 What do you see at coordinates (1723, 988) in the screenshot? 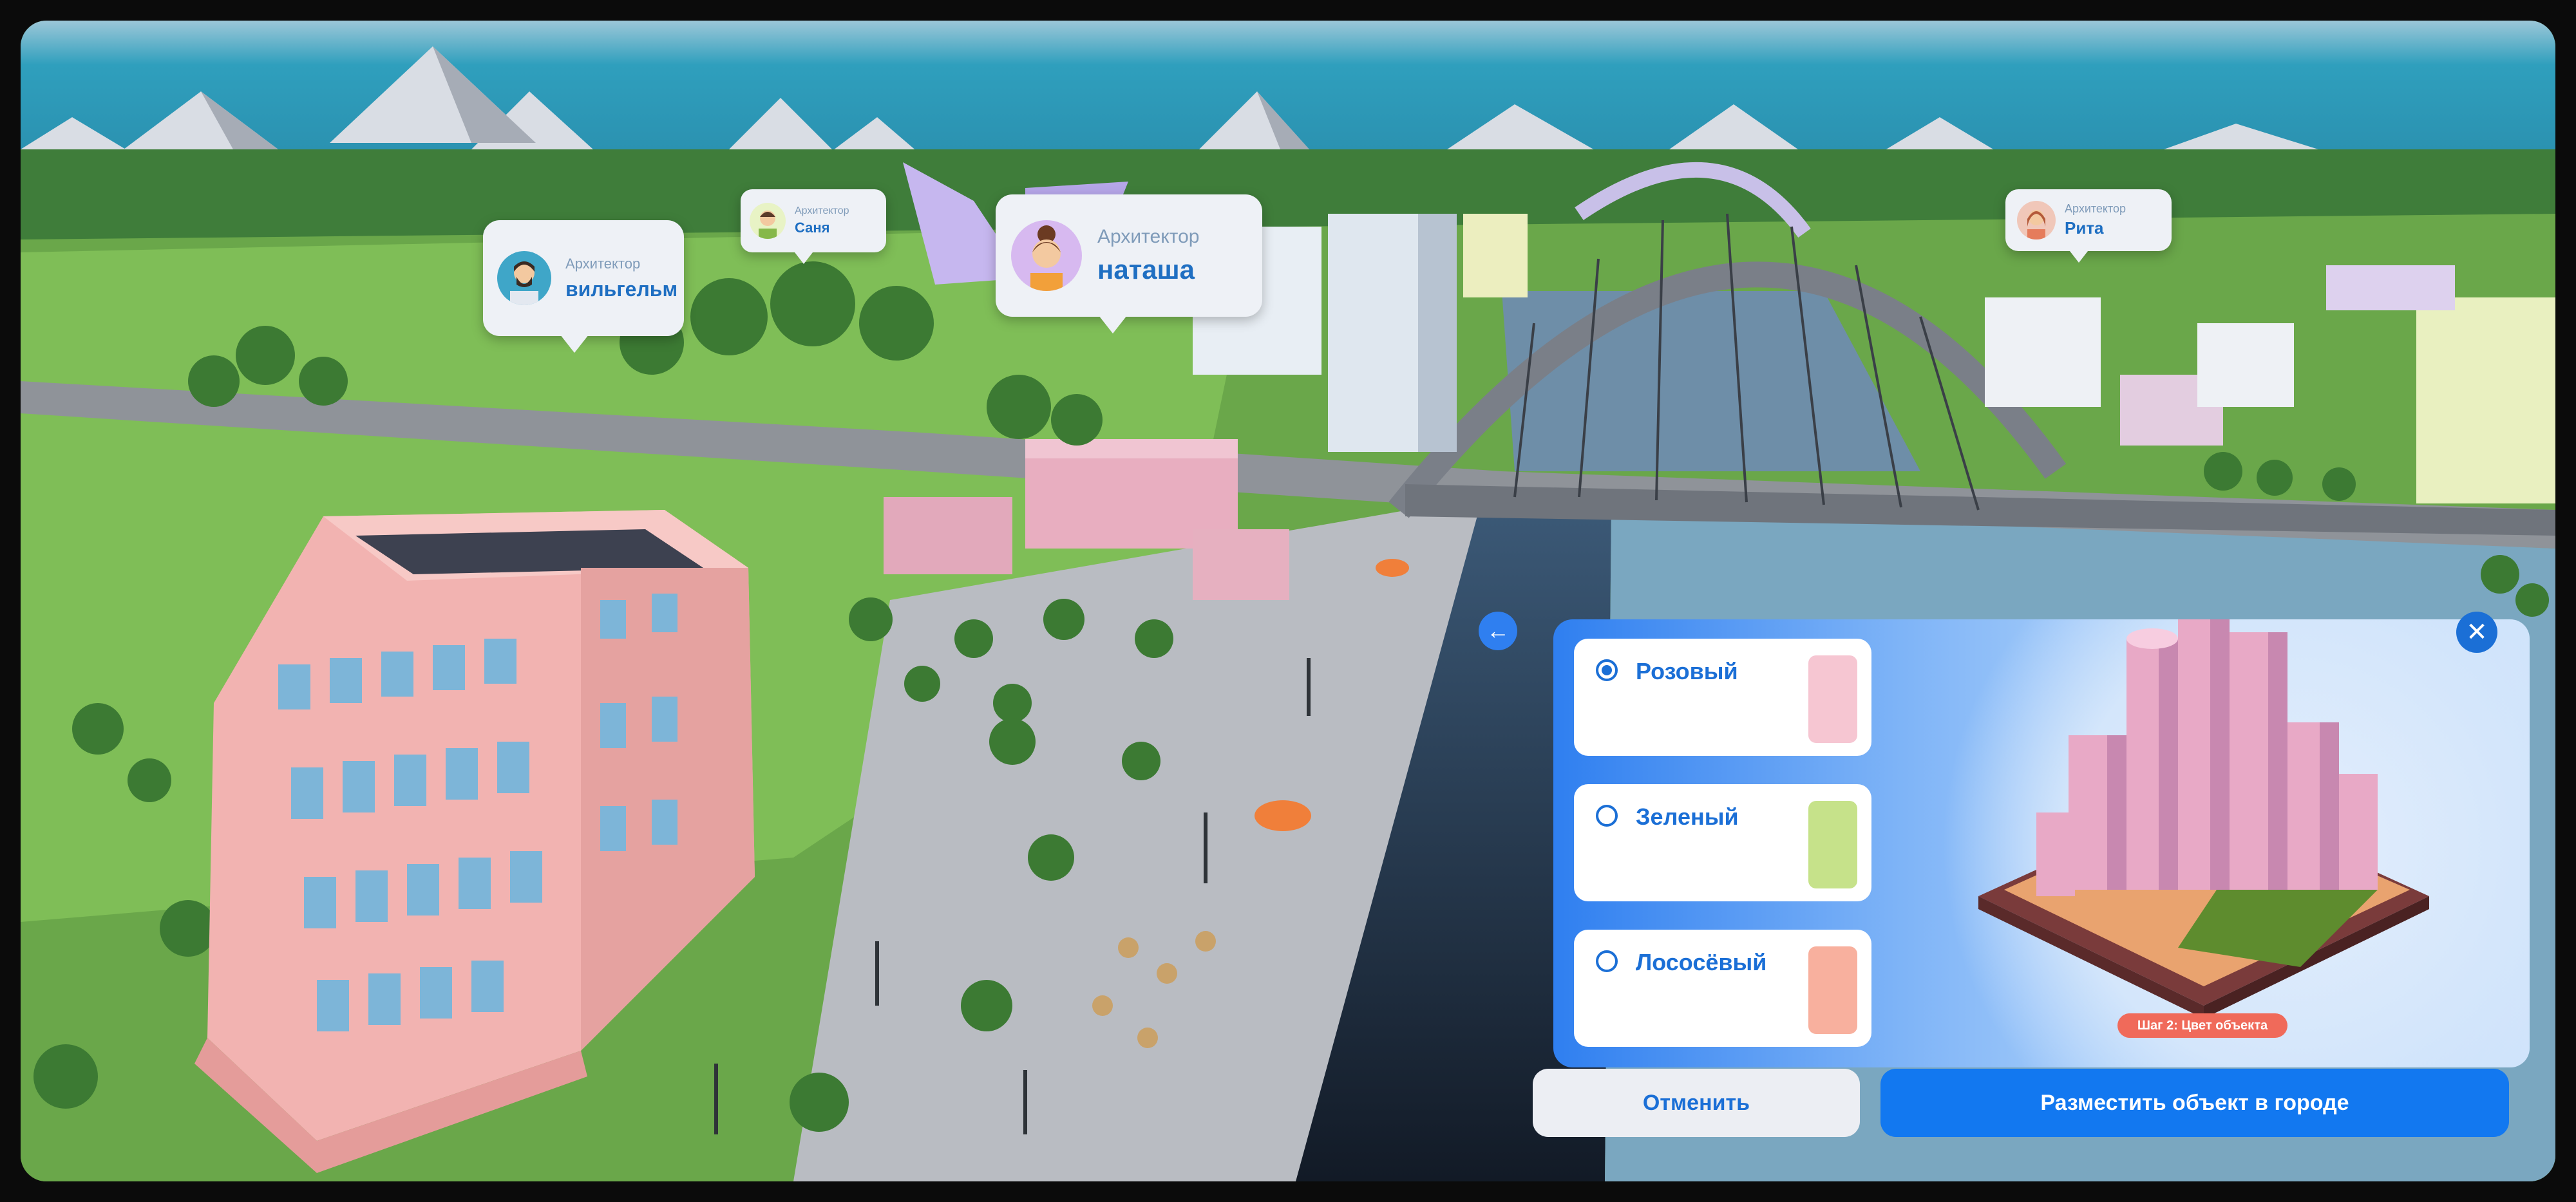
I see `color-option-salmon: Лососёвый` at bounding box center [1723, 988].